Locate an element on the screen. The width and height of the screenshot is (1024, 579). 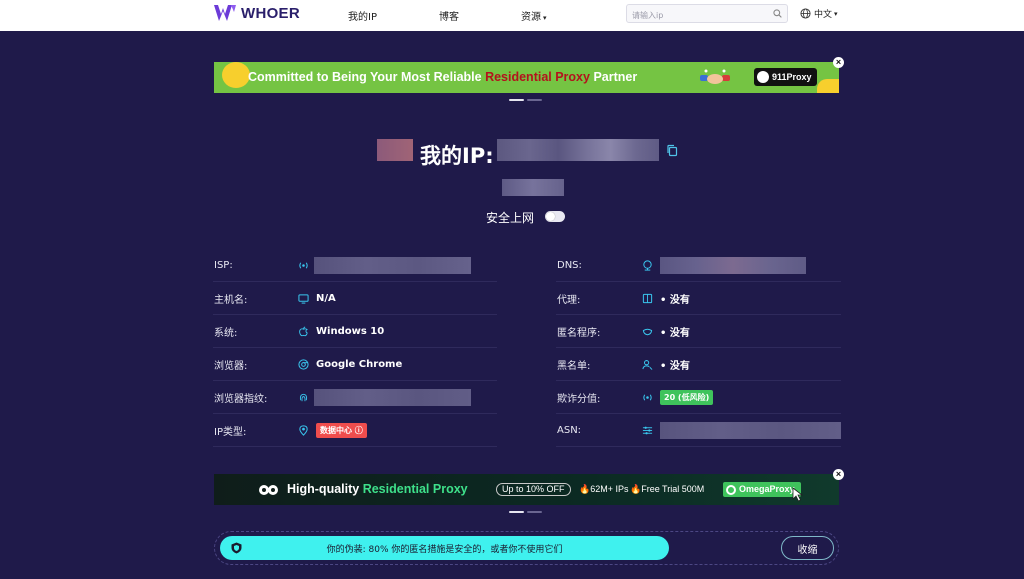
monitor-icon is located at coordinates (303, 298).